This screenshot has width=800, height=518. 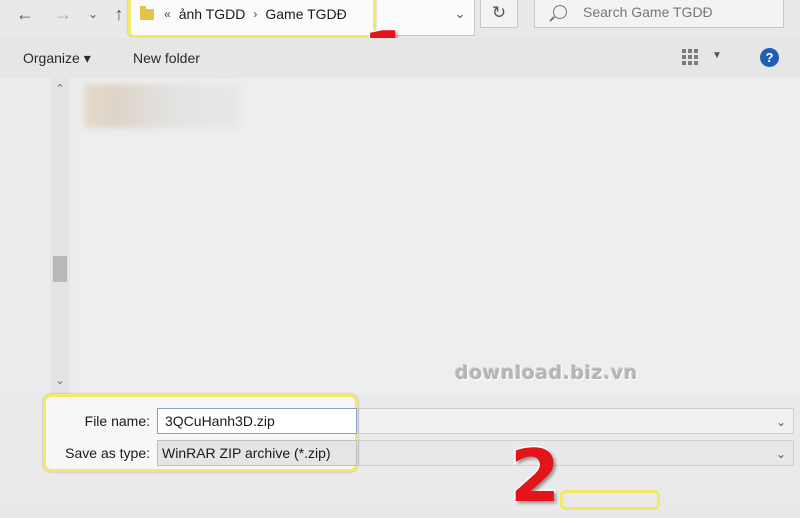 I want to click on search-placeholder: Search Game TGDĐ, so click(x=648, y=12).